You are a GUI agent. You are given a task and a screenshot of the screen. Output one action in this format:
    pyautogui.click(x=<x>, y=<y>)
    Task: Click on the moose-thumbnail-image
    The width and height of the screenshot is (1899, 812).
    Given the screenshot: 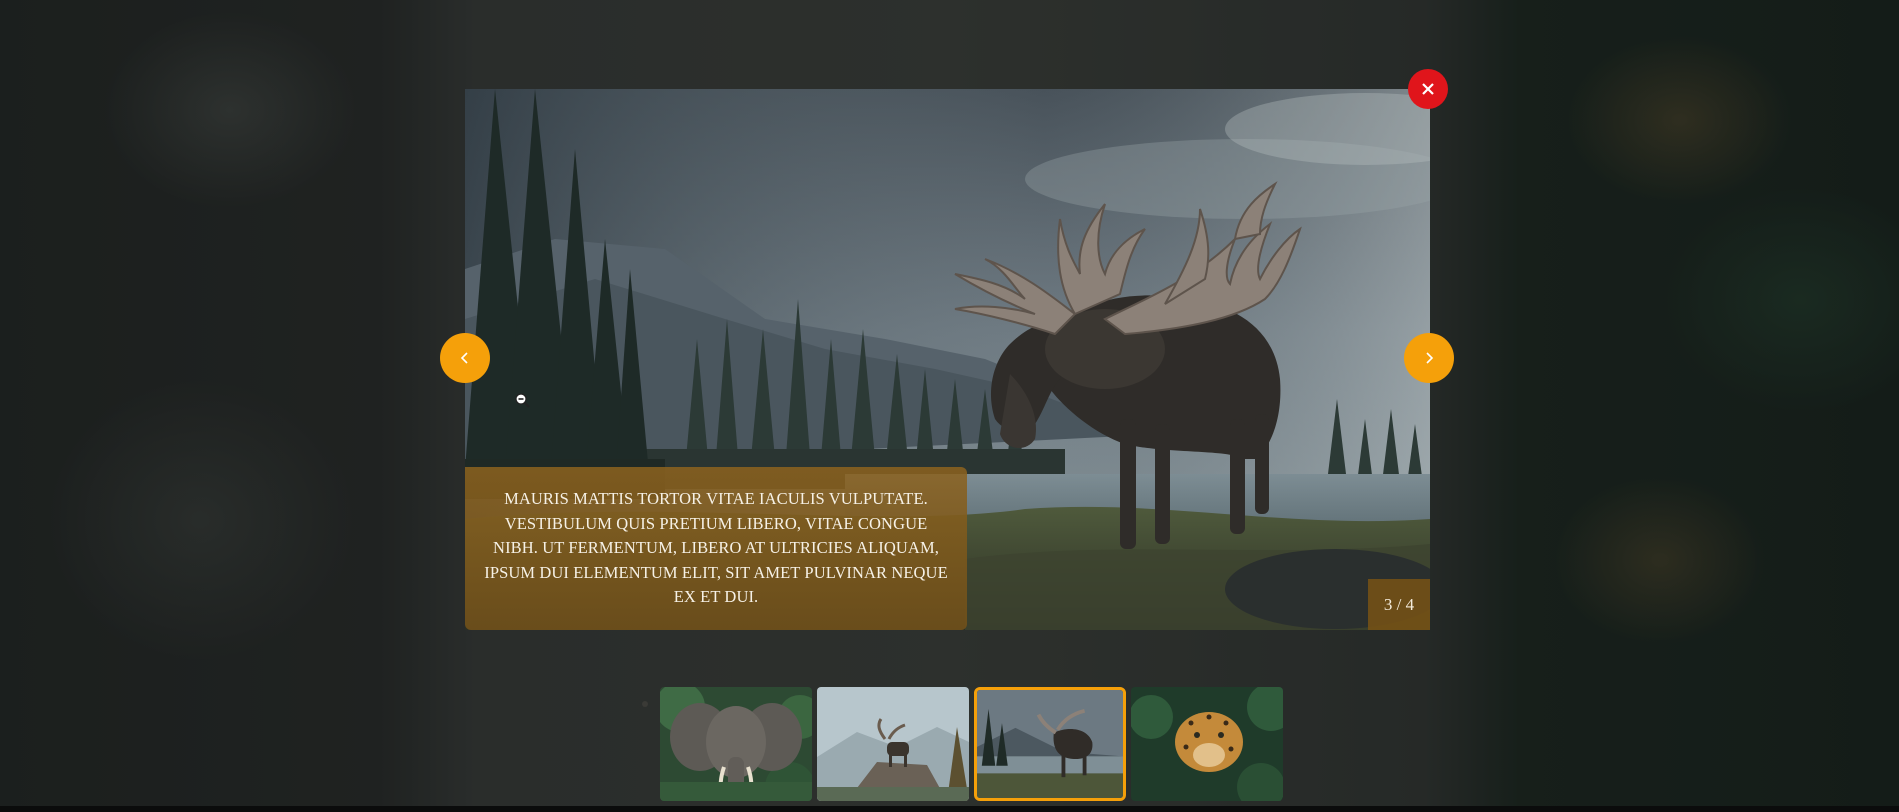 What is the action you would take?
    pyautogui.click(x=1050, y=744)
    